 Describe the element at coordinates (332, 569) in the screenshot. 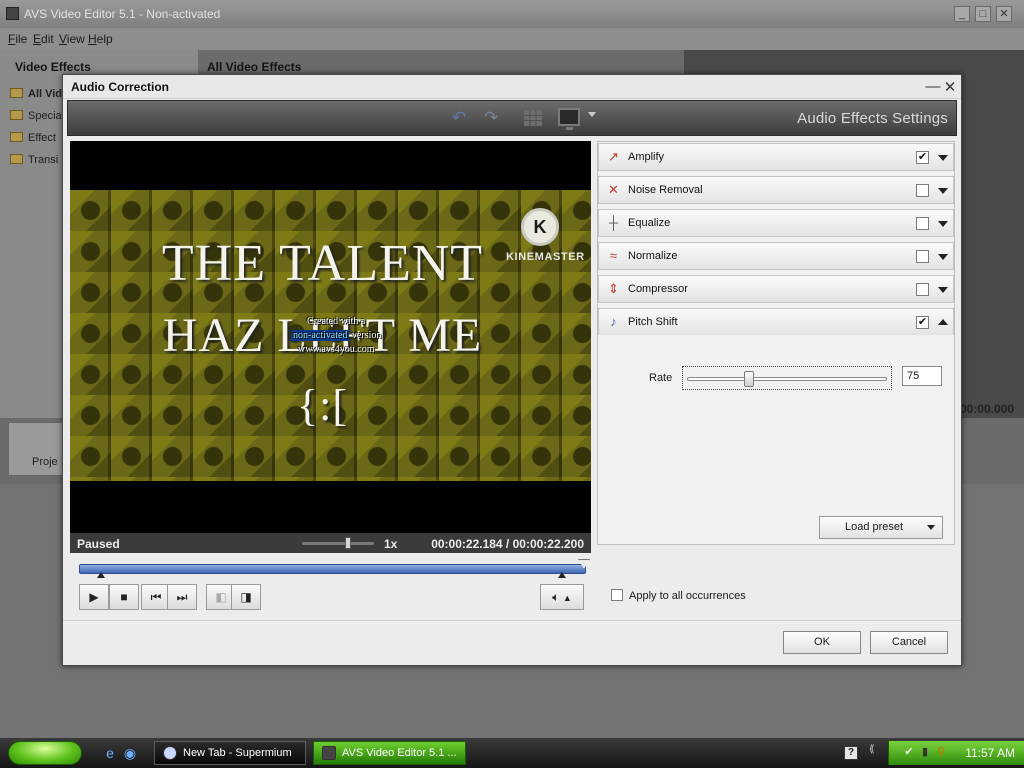

I see `seek-bar` at that location.